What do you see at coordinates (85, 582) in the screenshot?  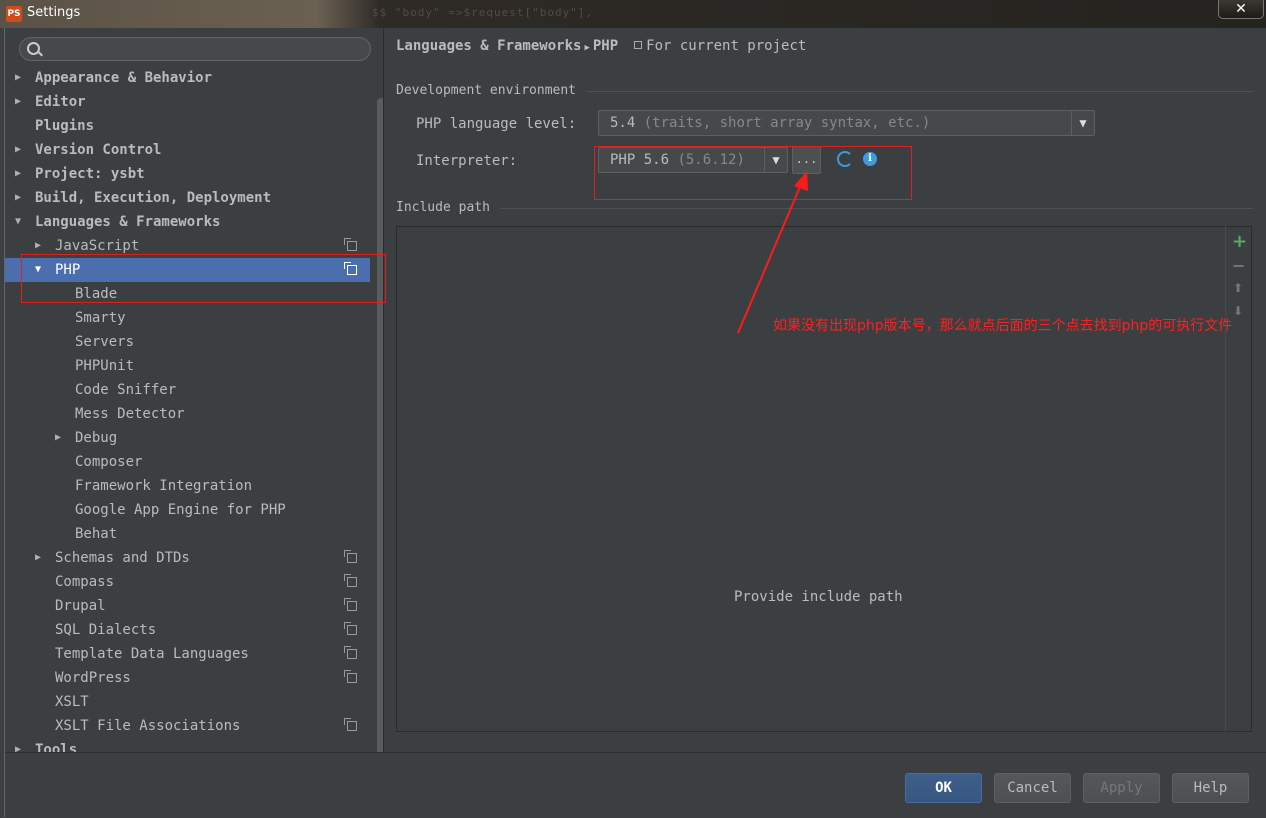 I see `sidebar-item-label: Compass` at bounding box center [85, 582].